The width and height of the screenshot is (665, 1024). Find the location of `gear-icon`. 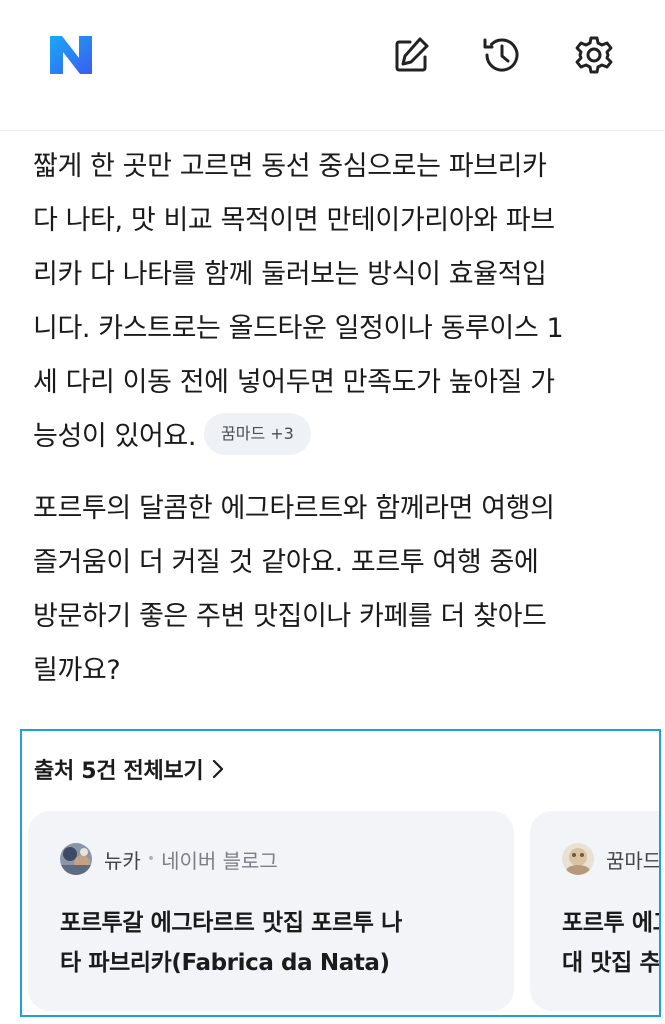

gear-icon is located at coordinates (594, 55).